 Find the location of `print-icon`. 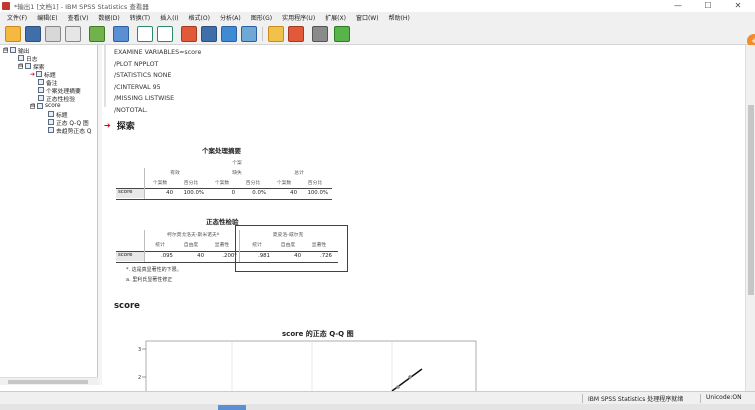

print-icon is located at coordinates (53, 34).